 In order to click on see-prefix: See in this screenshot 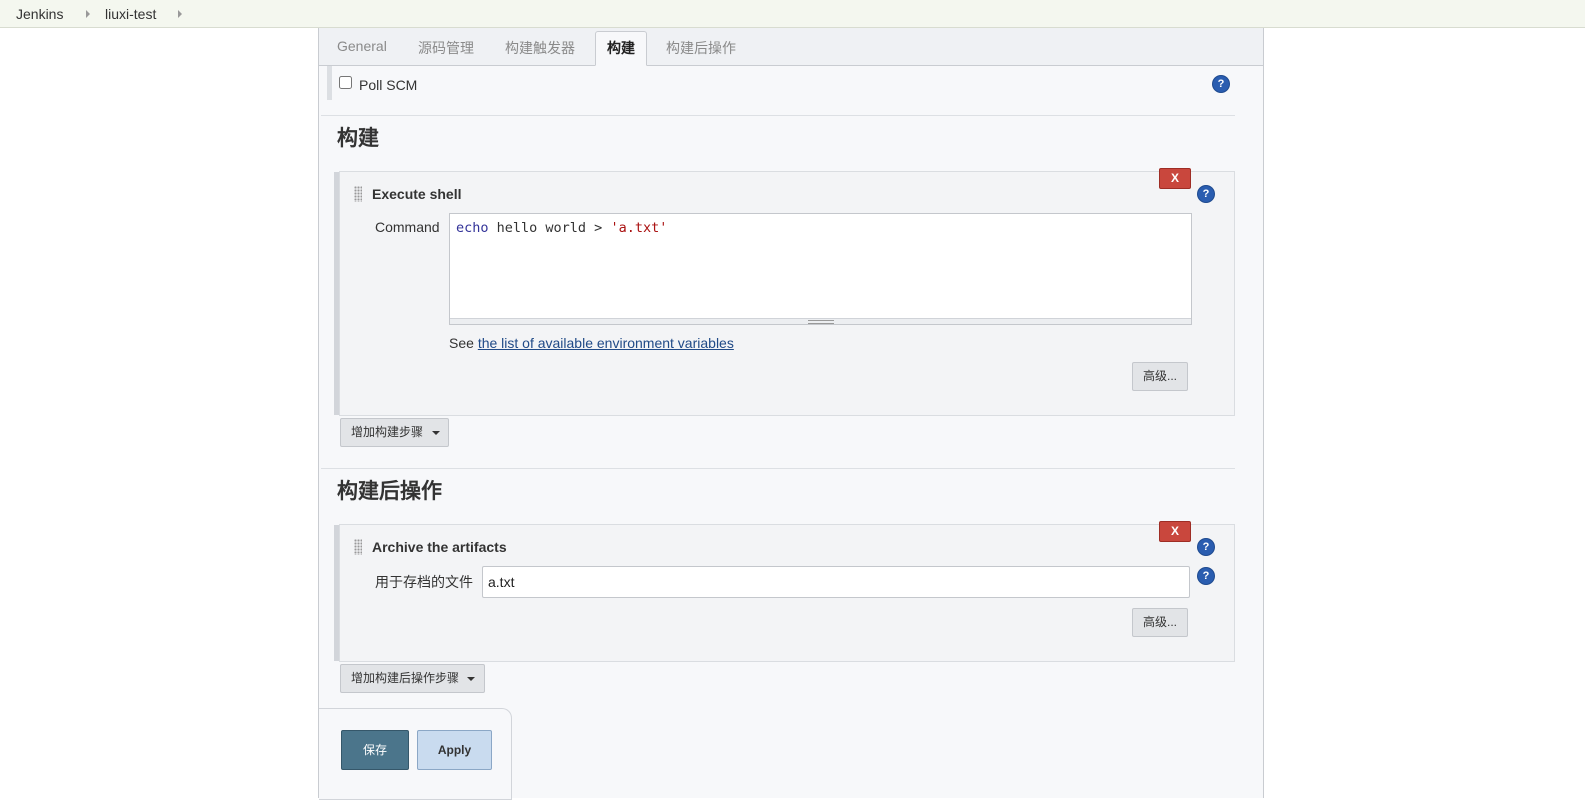, I will do `click(463, 343)`.